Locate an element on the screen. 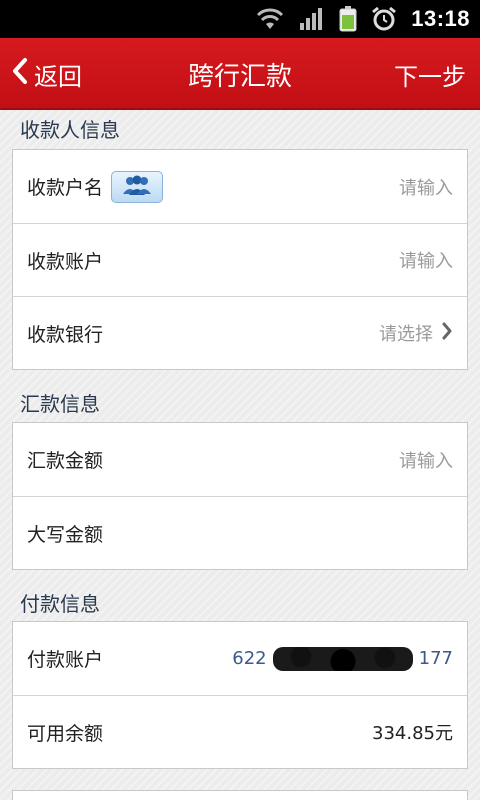 The width and height of the screenshot is (480, 800). contacts-button is located at coordinates (137, 186).